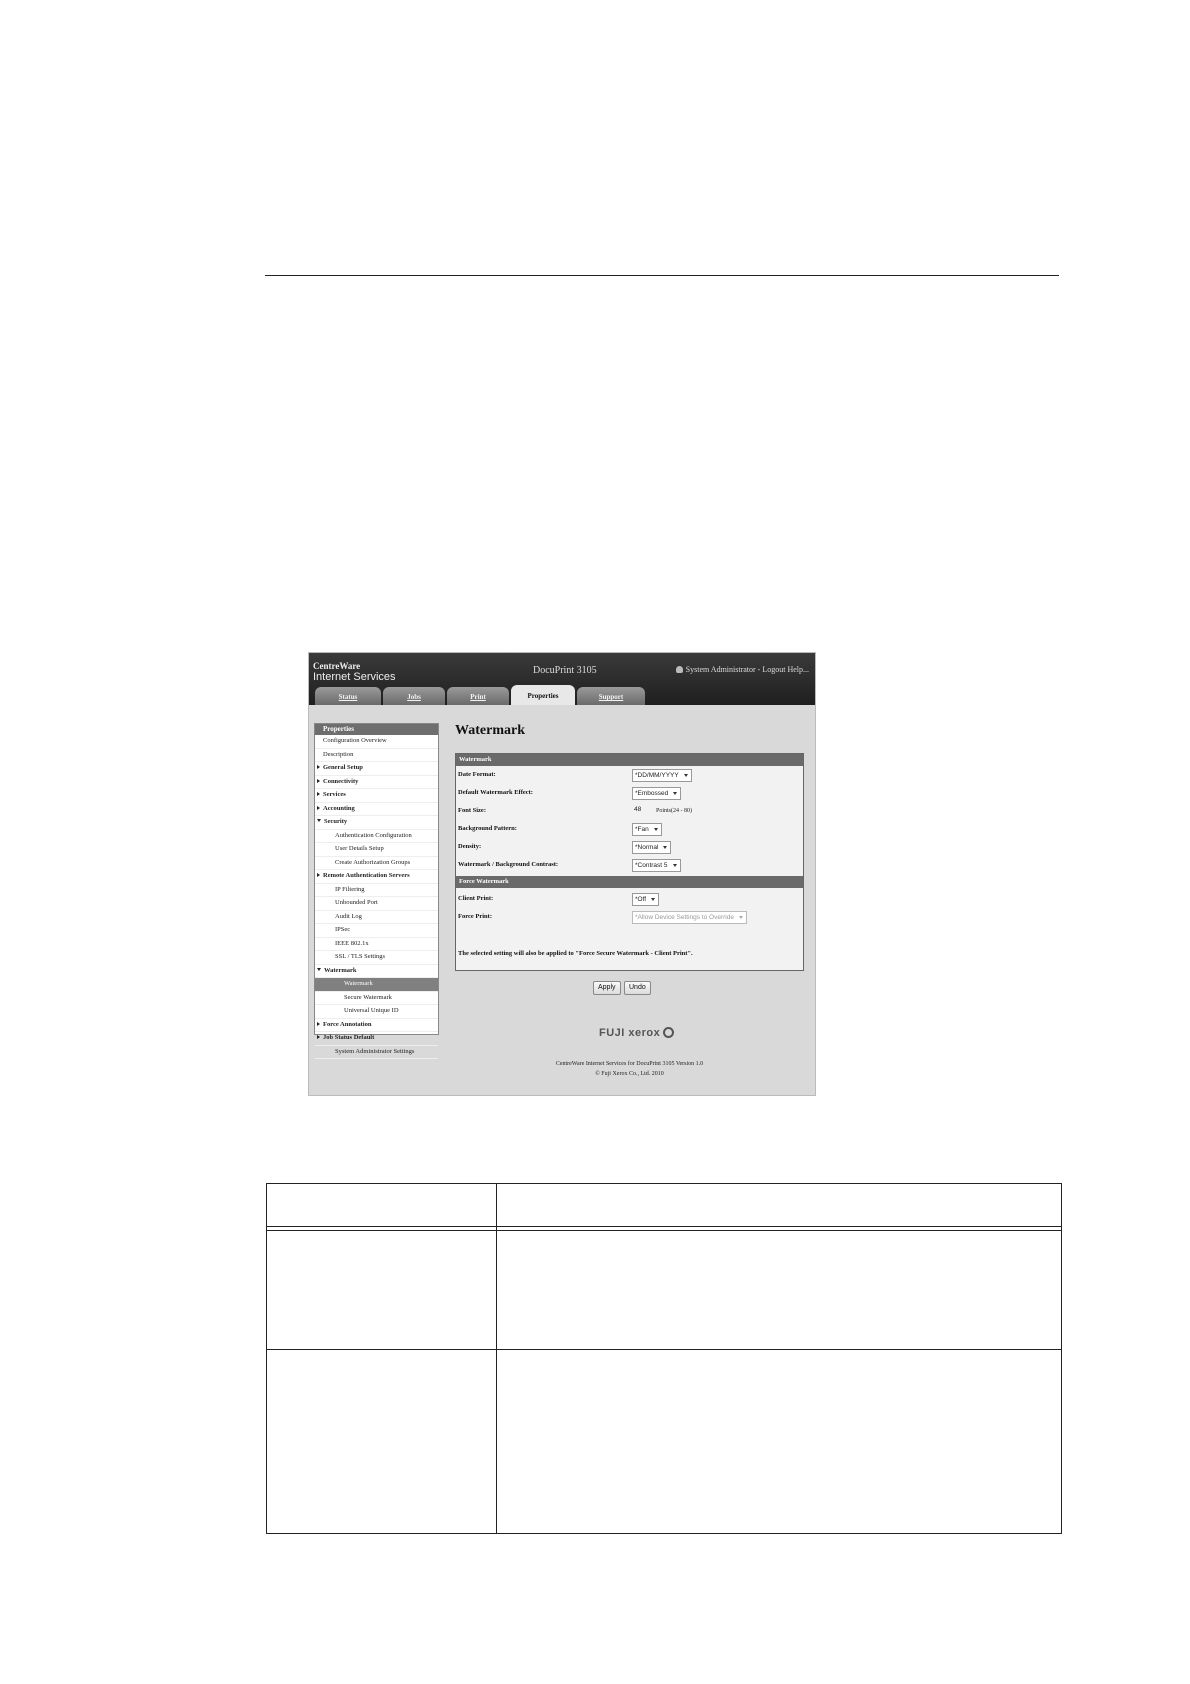 The height and width of the screenshot is (1684, 1190). What do you see at coordinates (376, 958) in the screenshot?
I see `sidebar-item: SSL / TLS Settings` at bounding box center [376, 958].